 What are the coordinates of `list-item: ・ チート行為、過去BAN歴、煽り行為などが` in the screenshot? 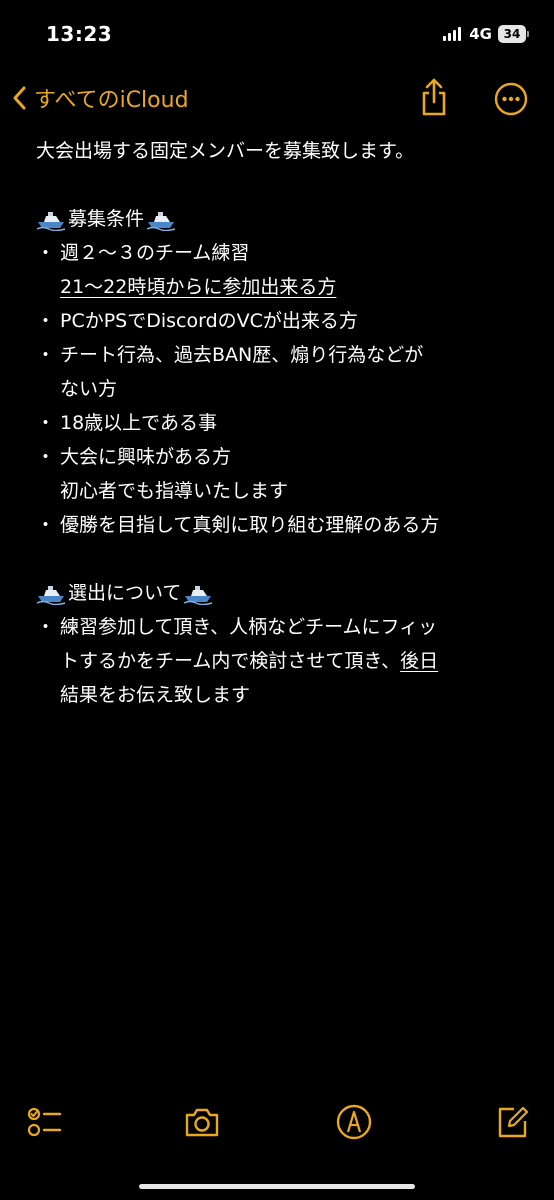 It's located at (281, 355).